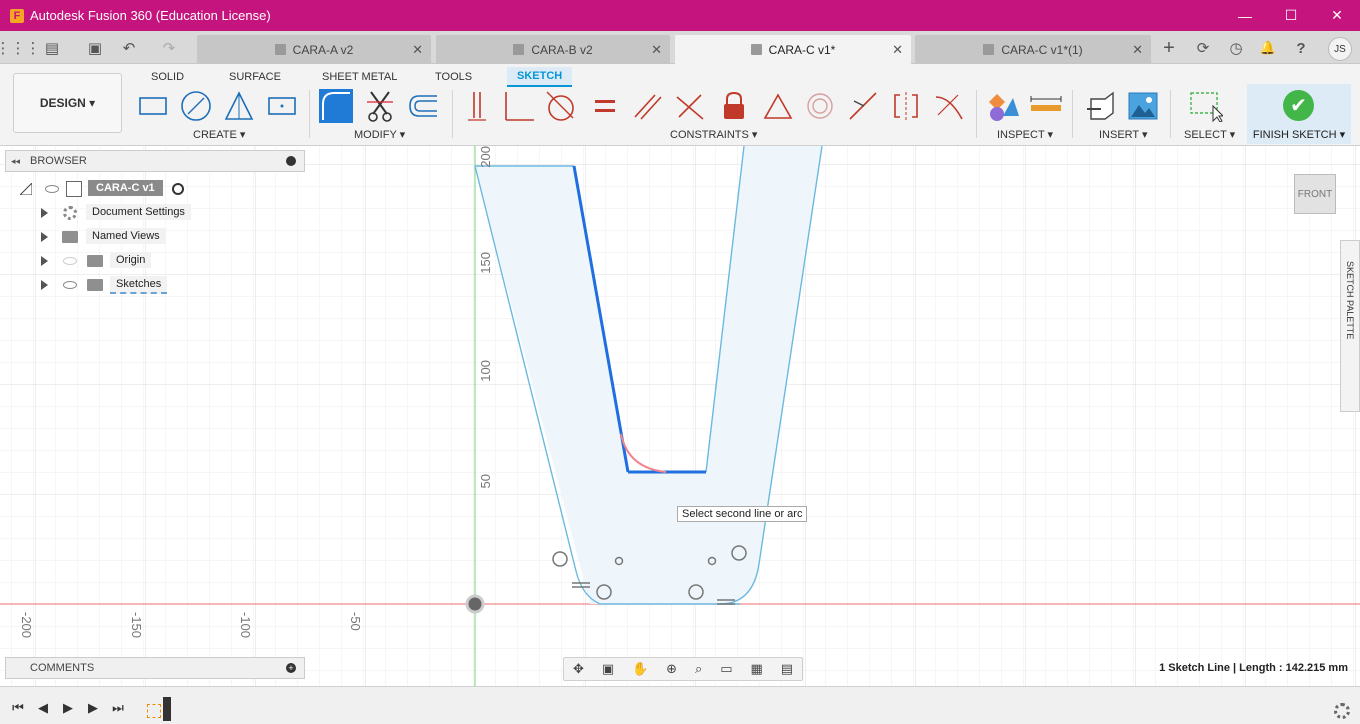  What do you see at coordinates (1291, 15) in the screenshot?
I see `maximize-button: ☐` at bounding box center [1291, 15].